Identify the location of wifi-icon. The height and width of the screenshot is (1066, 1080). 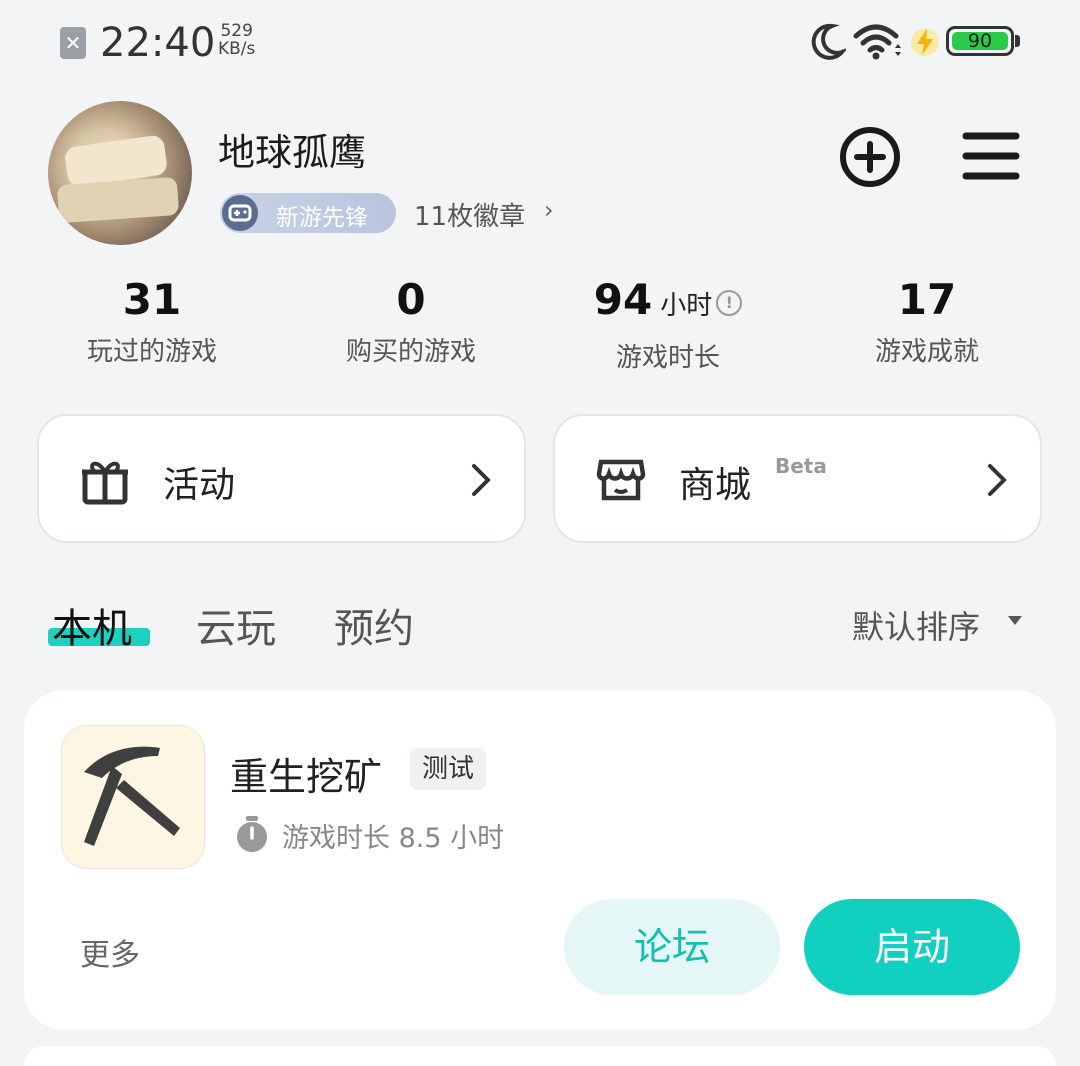
(877, 42).